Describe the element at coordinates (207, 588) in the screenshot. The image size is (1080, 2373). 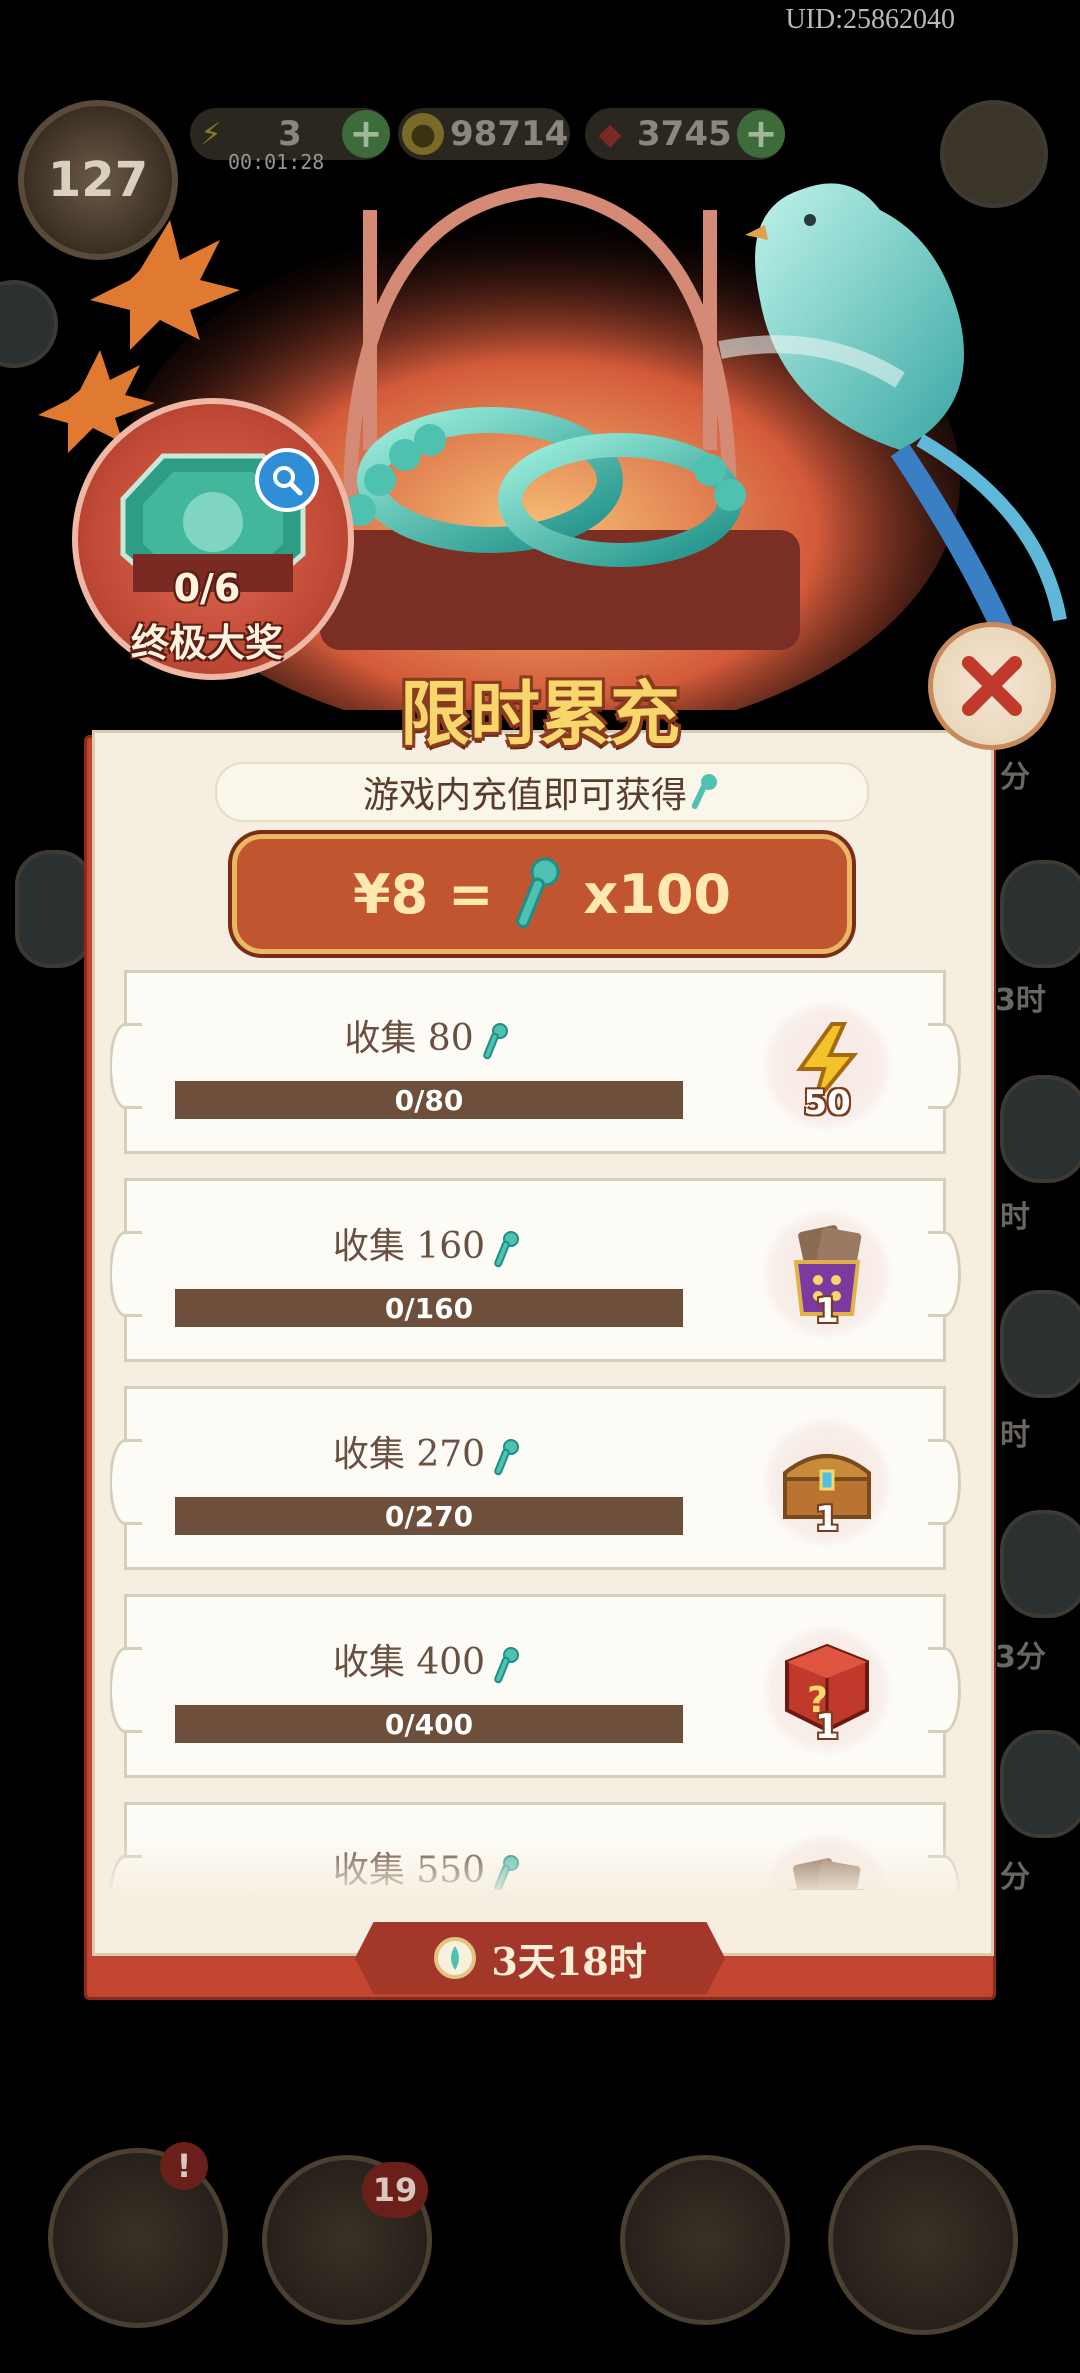
I see `grand-prize-count: 0/6` at that location.